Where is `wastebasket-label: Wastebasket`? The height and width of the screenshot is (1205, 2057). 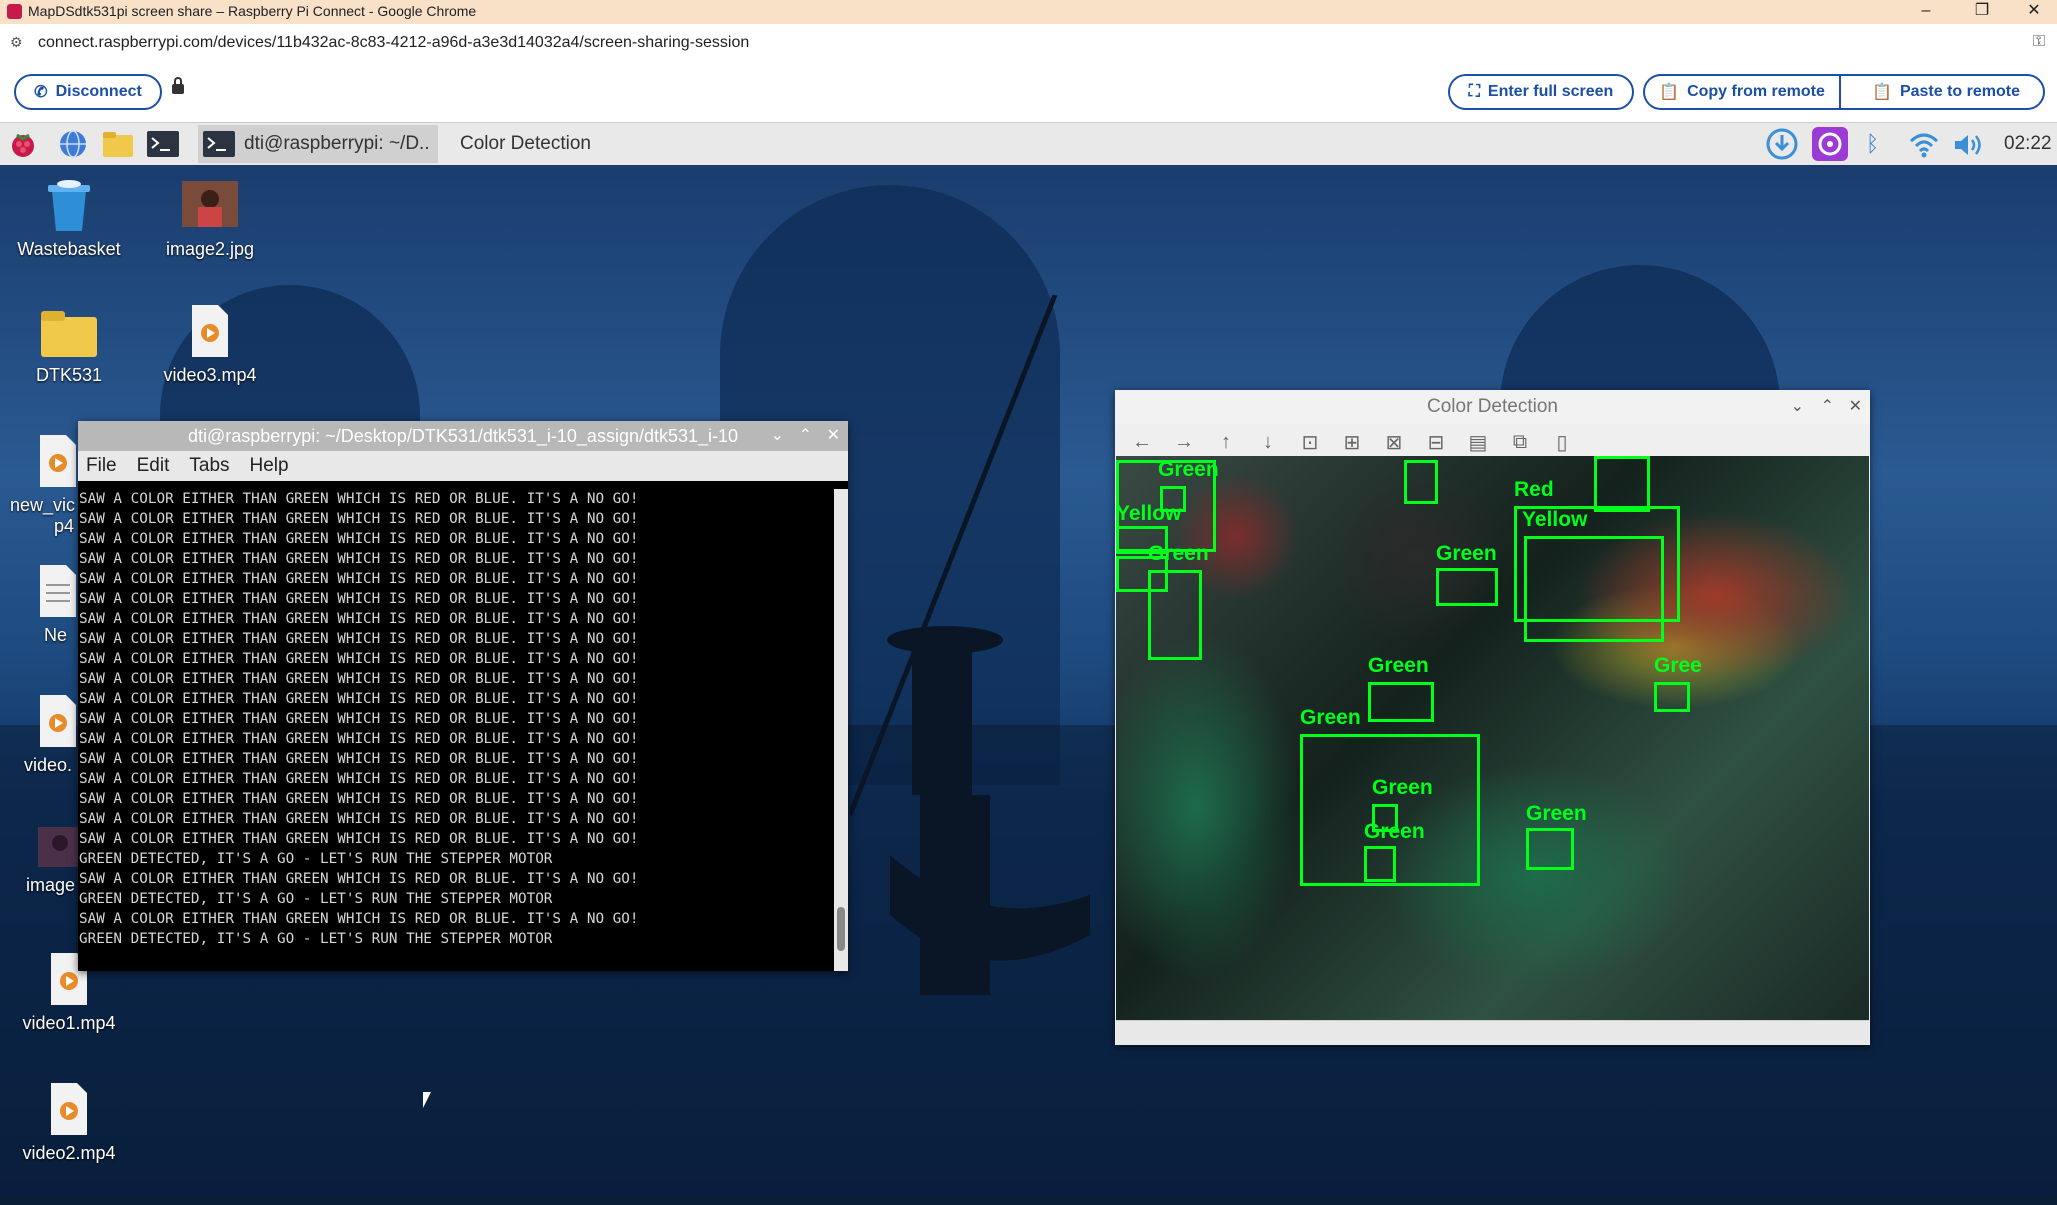
wastebasket-label: Wastebasket is located at coordinates (69, 249).